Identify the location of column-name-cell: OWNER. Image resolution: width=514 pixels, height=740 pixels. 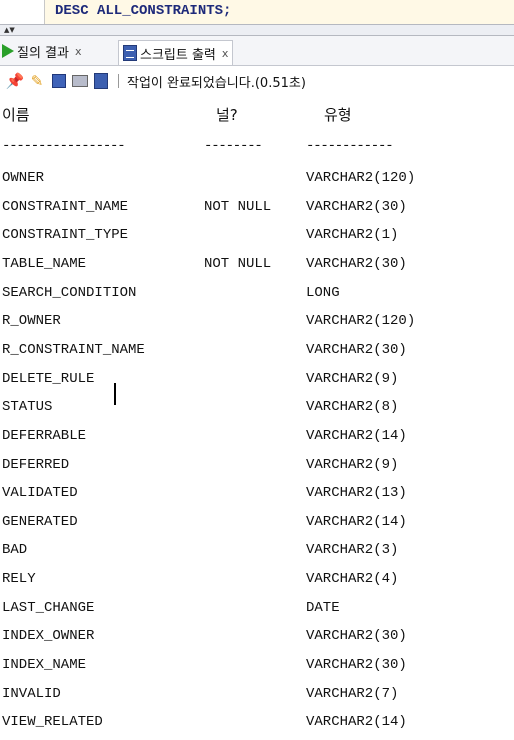
(23, 178).